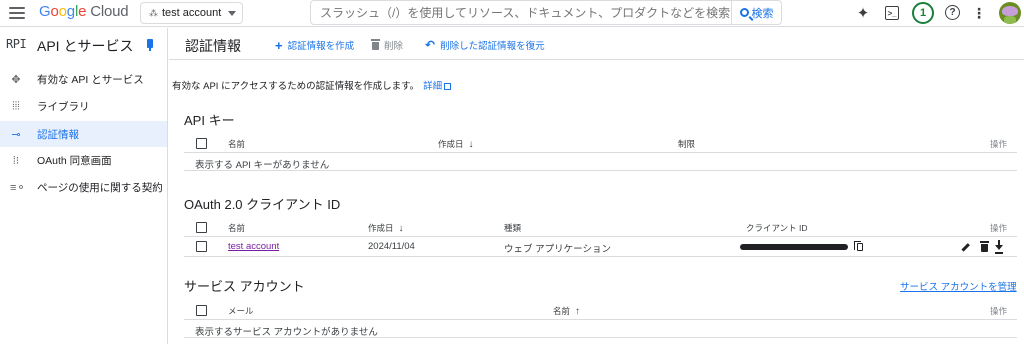 The height and width of the screenshot is (344, 1024). I want to click on add-icon: +, so click(279, 45).